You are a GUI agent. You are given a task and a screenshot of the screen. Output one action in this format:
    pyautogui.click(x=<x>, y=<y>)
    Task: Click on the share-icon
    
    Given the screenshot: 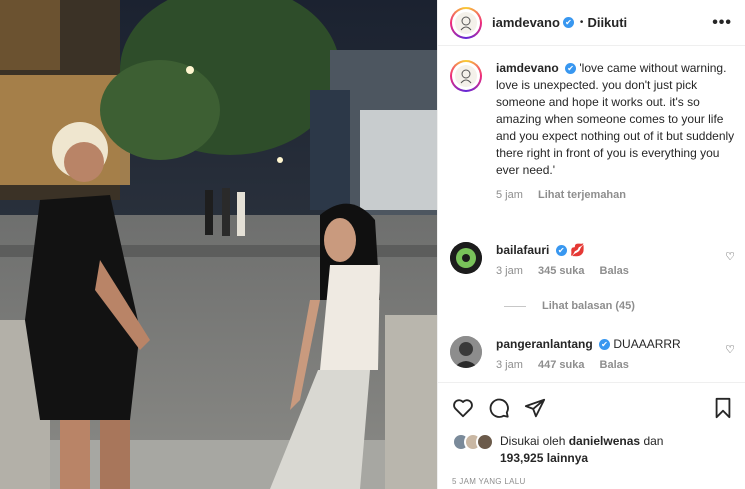 What is the action you would take?
    pyautogui.click(x=535, y=409)
    